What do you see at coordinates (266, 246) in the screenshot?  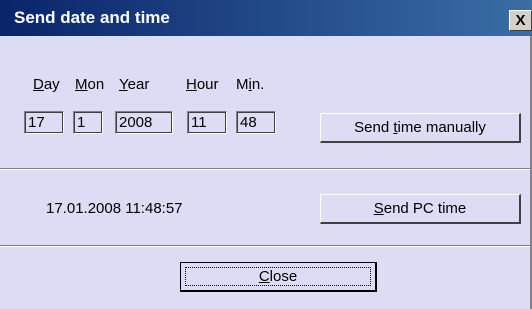 I see `separator-bottom` at bounding box center [266, 246].